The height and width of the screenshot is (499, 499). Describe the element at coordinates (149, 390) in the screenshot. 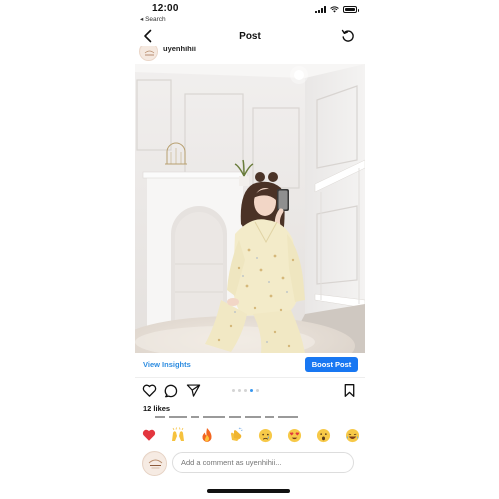

I see `like-heart-icon` at that location.